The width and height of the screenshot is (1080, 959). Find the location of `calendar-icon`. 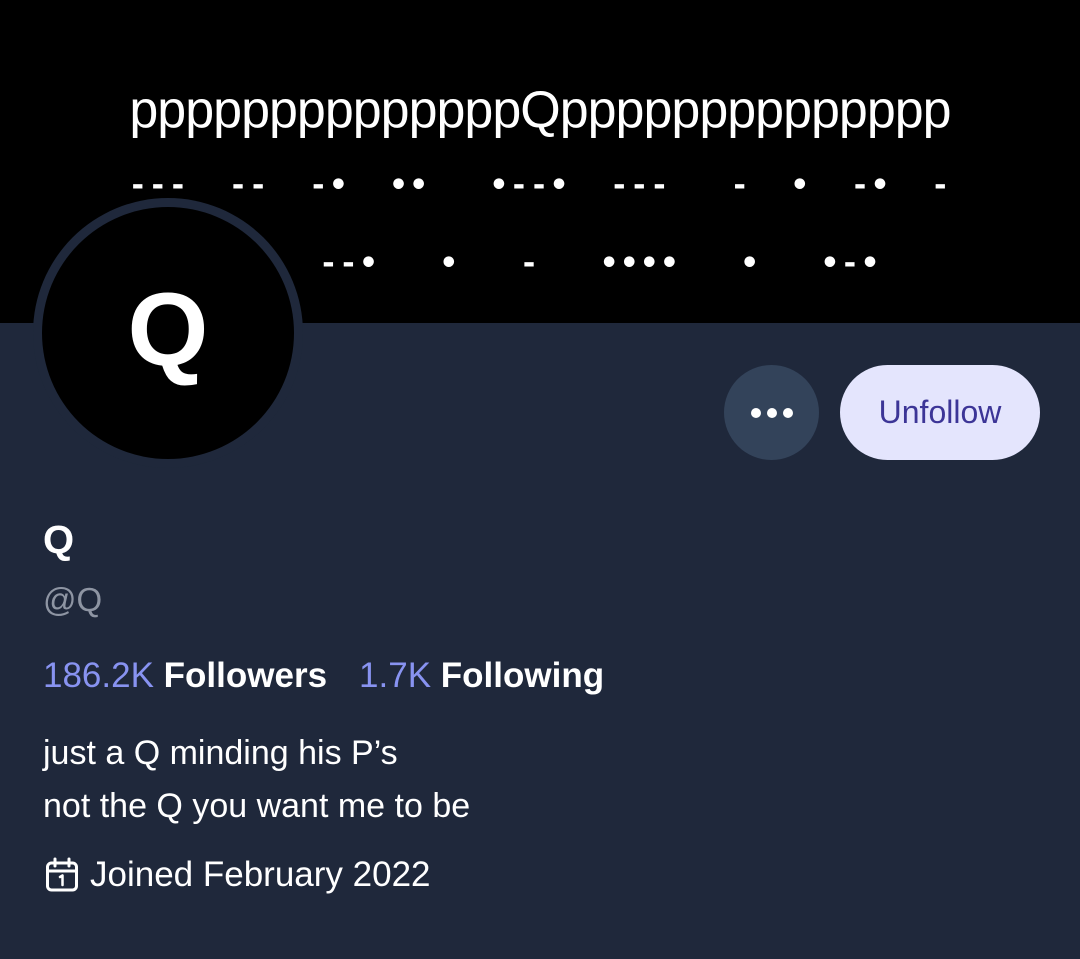

calendar-icon is located at coordinates (62, 874).